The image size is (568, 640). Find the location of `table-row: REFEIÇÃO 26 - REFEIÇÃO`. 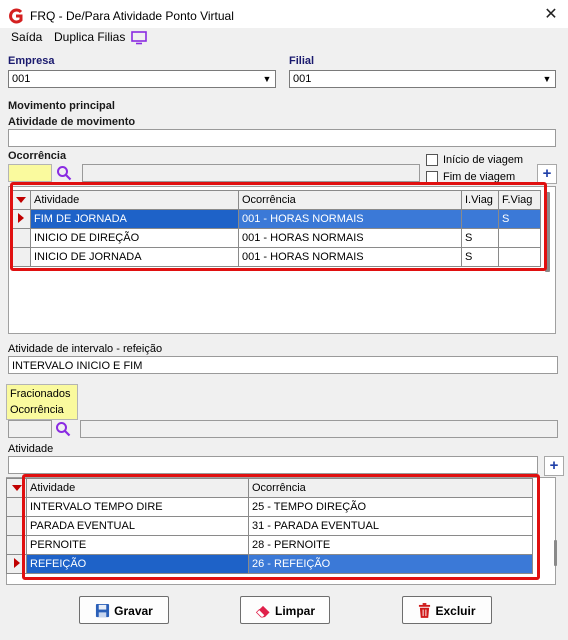

table-row: REFEIÇÃO 26 - REFEIÇÃO is located at coordinates (269, 564).